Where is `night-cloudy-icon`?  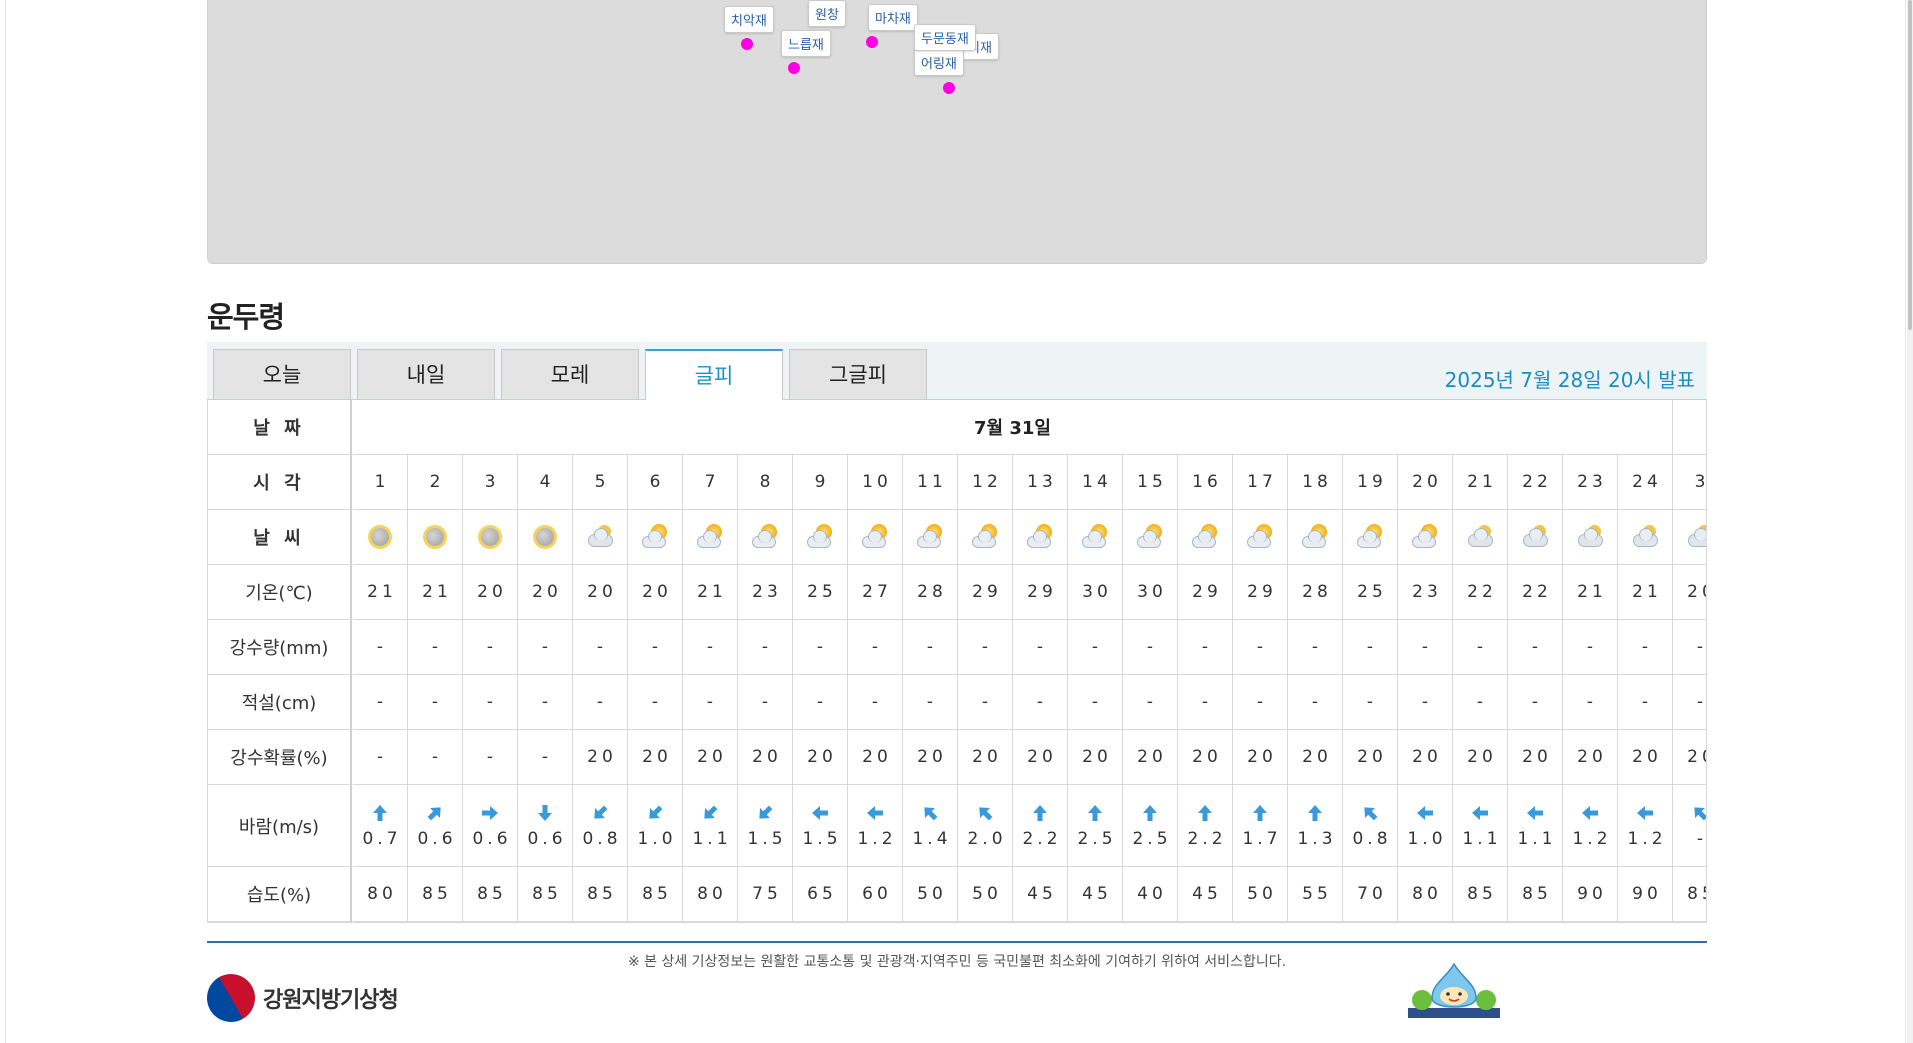 night-cloudy-icon is located at coordinates (380, 537).